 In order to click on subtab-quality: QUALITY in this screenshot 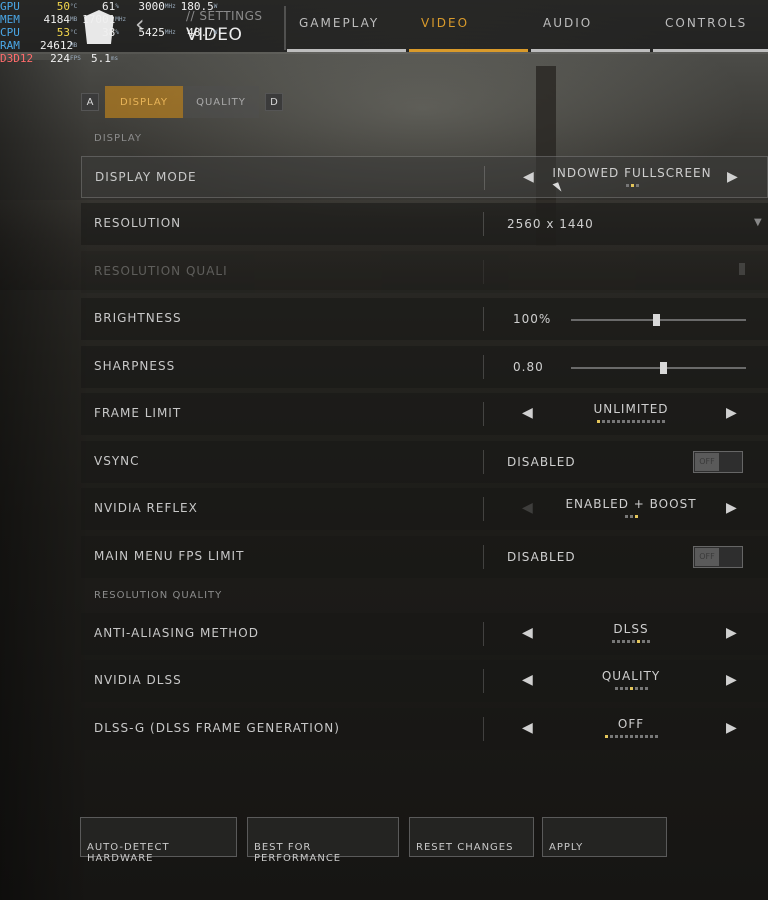, I will do `click(221, 102)`.